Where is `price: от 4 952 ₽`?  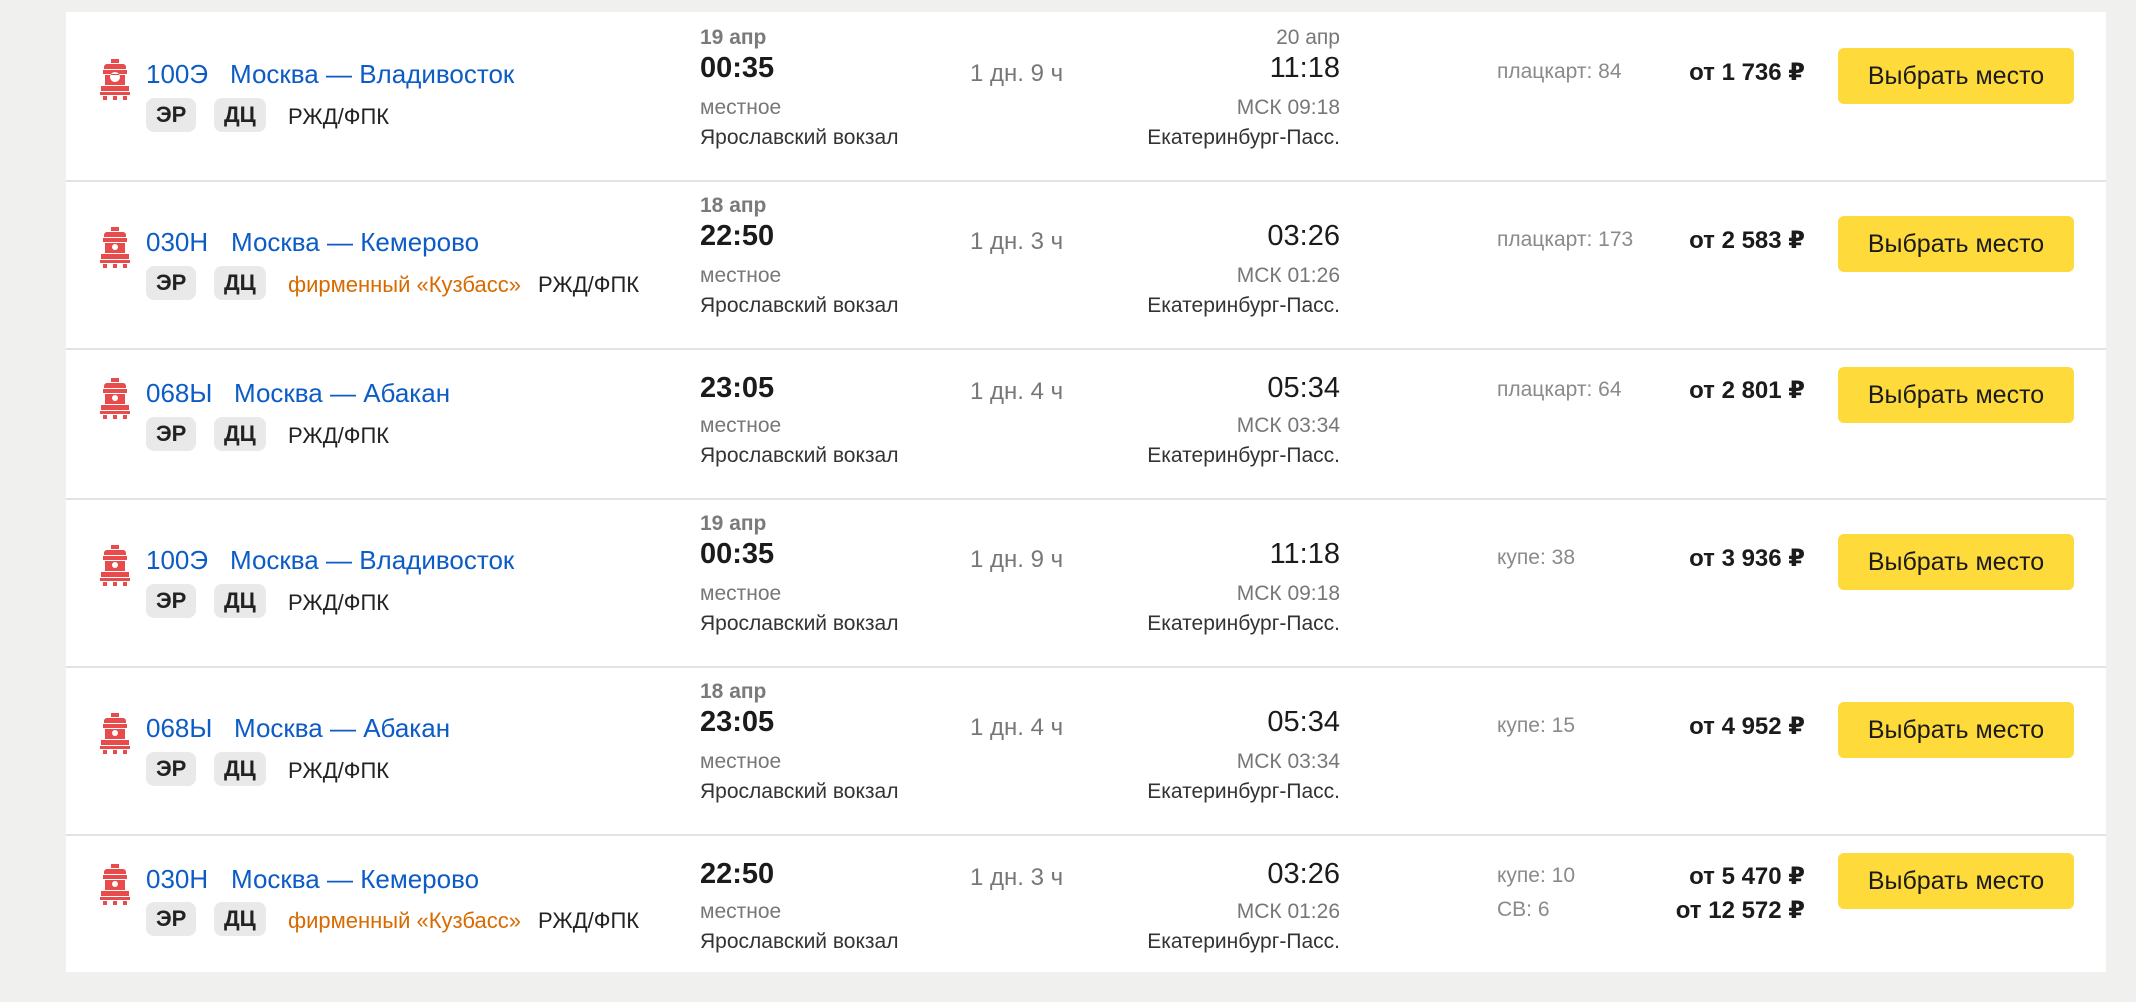 price: от 4 952 ₽ is located at coordinates (1747, 726).